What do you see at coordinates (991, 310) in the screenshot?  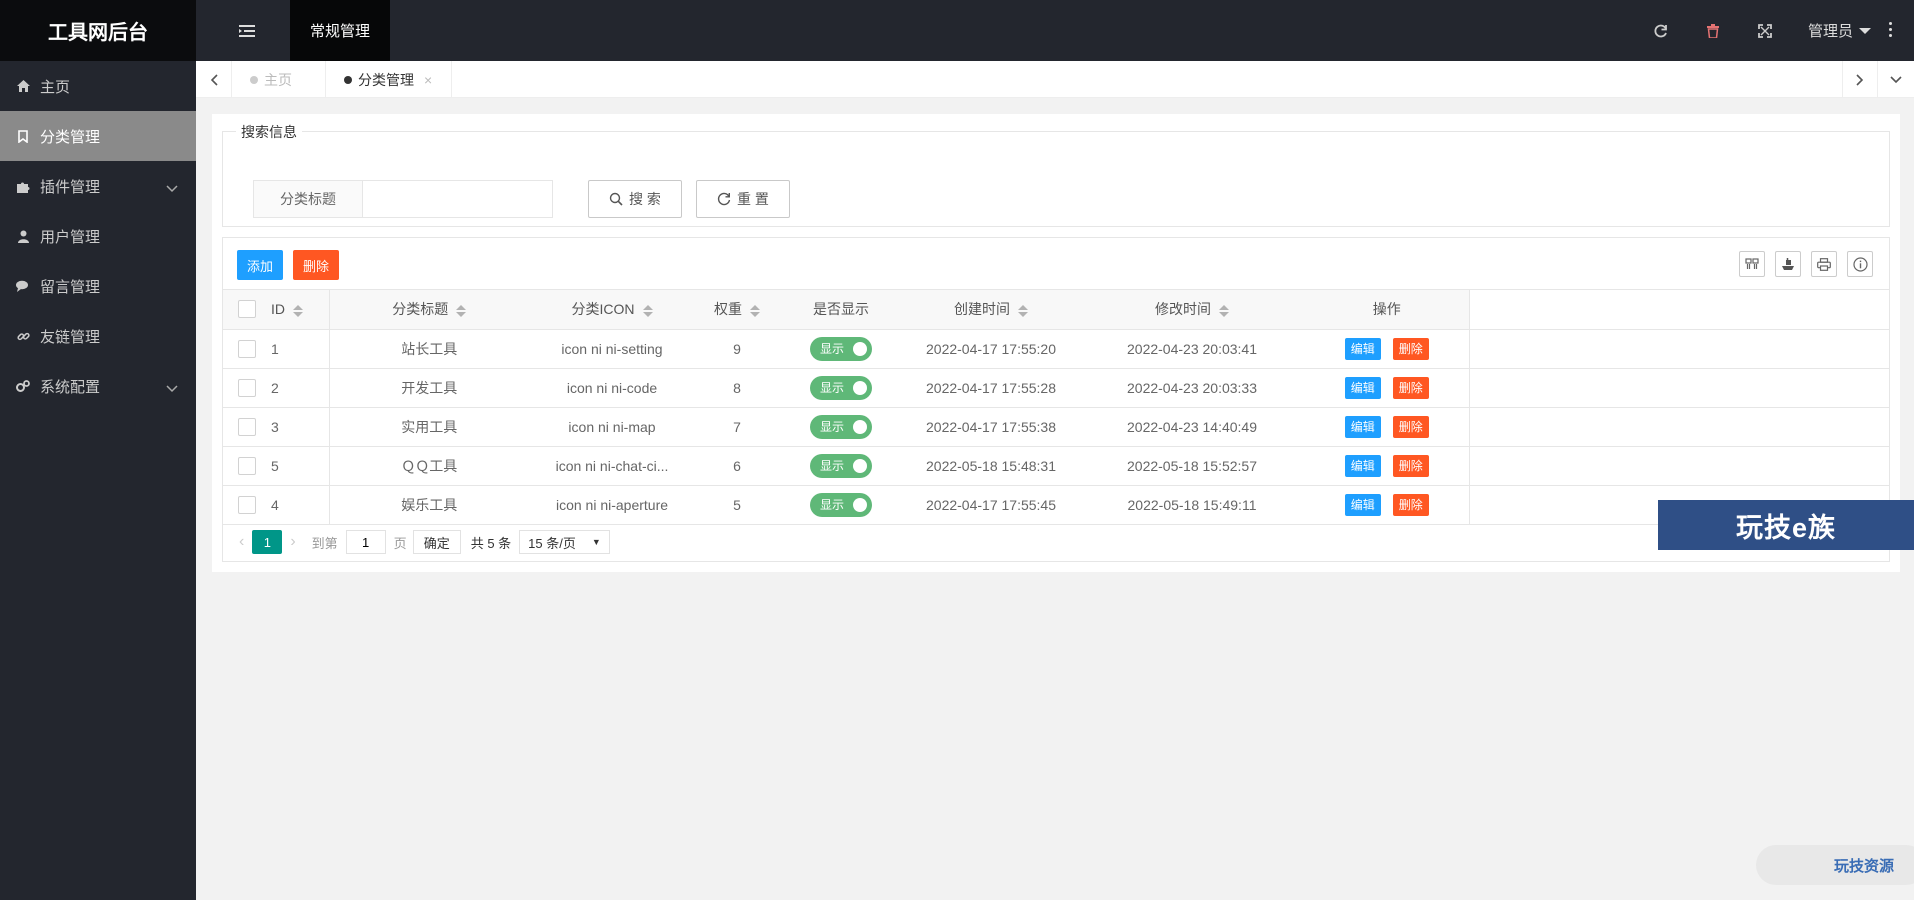 I see `header-created: 创建时间` at bounding box center [991, 310].